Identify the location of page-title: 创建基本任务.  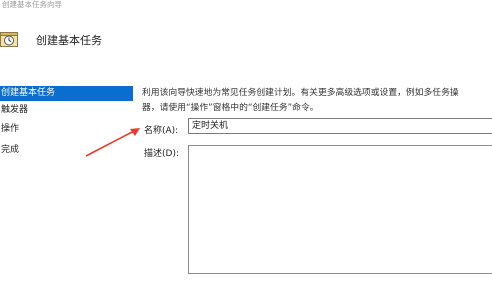
(69, 40).